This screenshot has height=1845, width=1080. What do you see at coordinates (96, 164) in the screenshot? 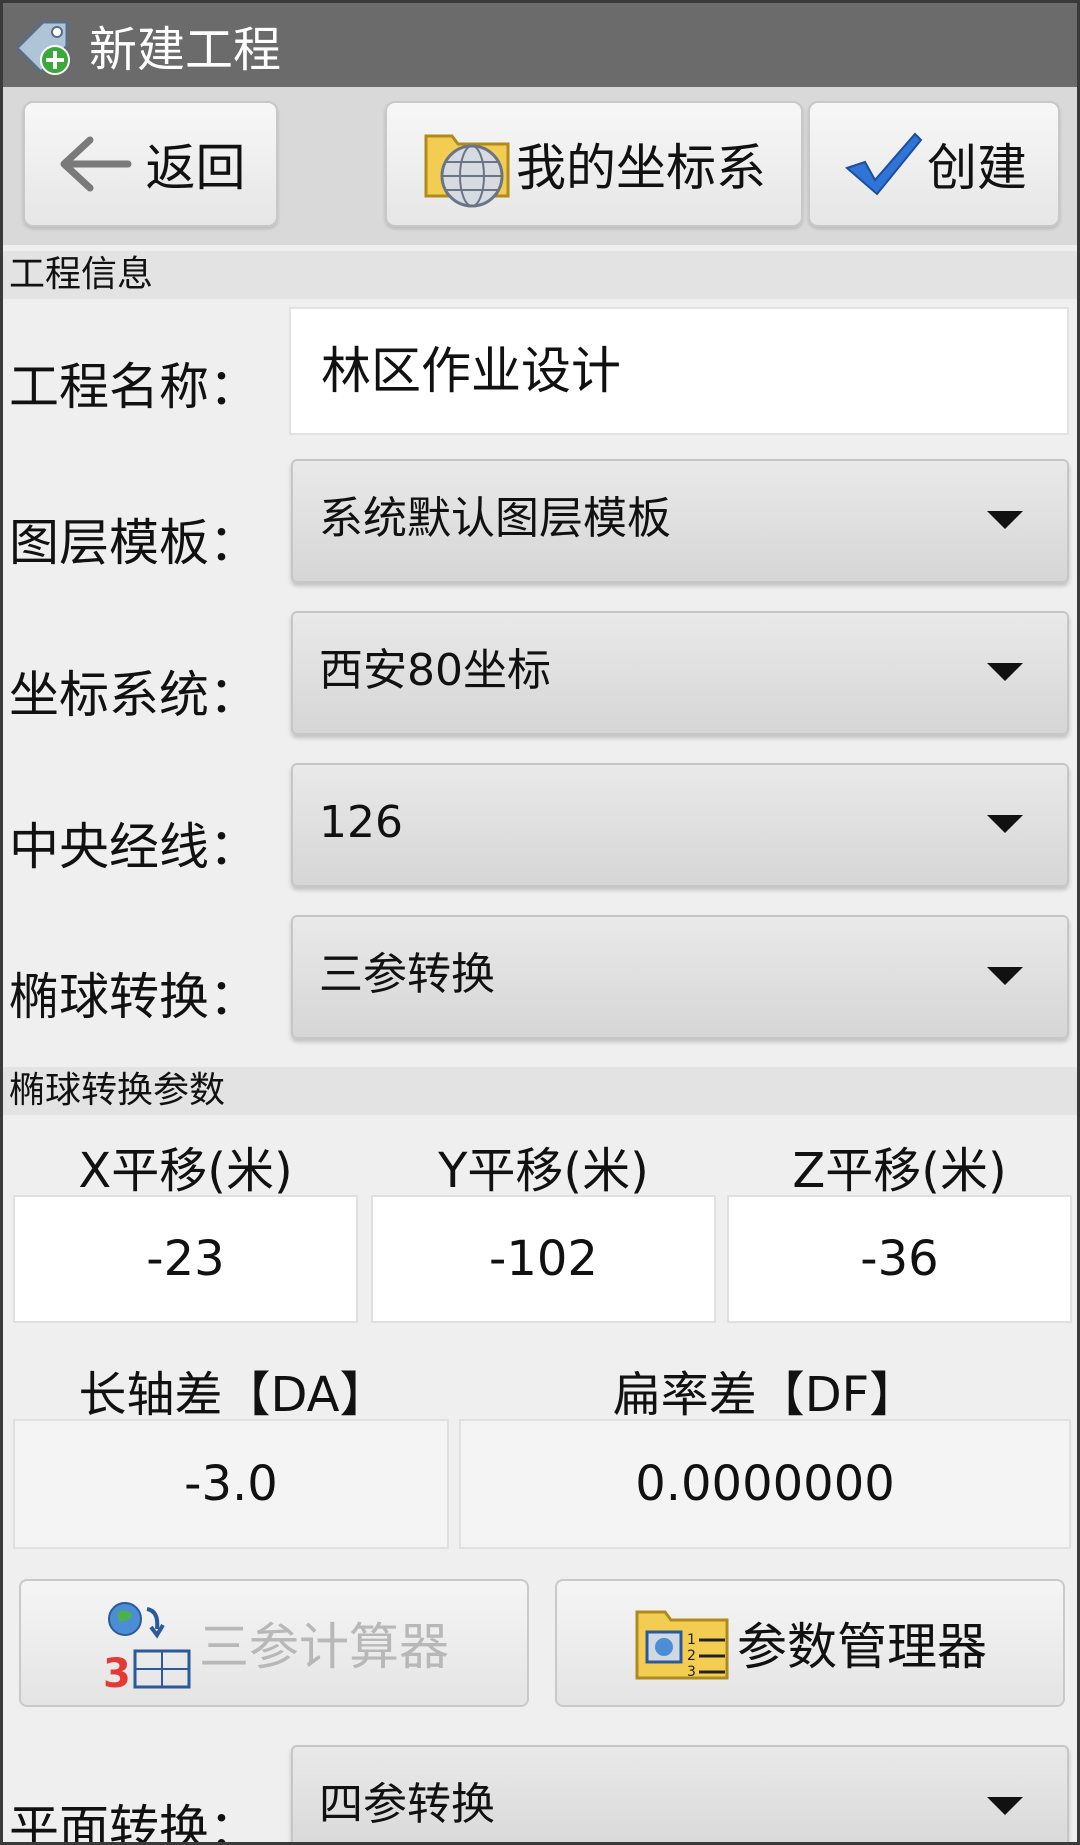
I see `arrow-left-icon` at bounding box center [96, 164].